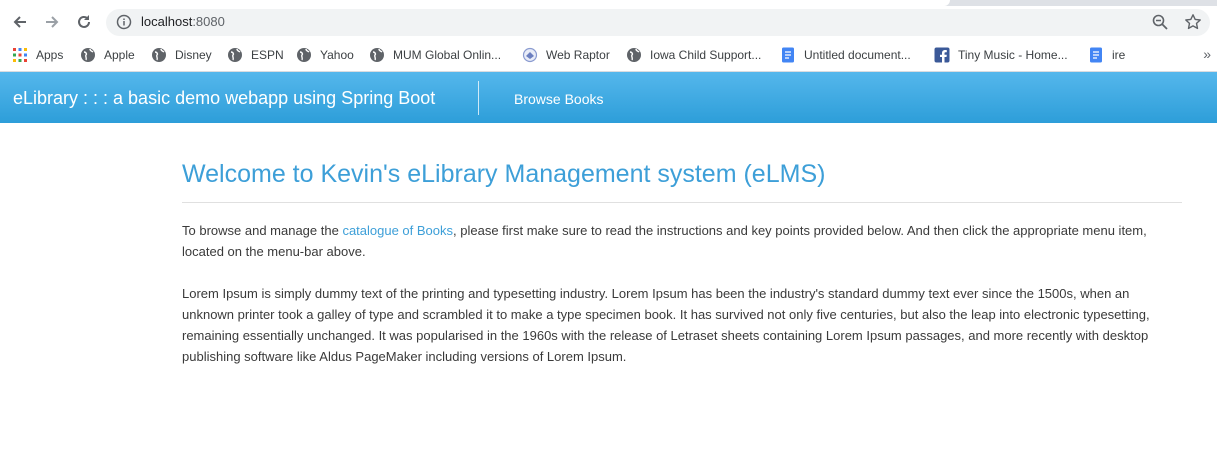 The height and width of the screenshot is (460, 1217). I want to click on back-button, so click(20, 22).